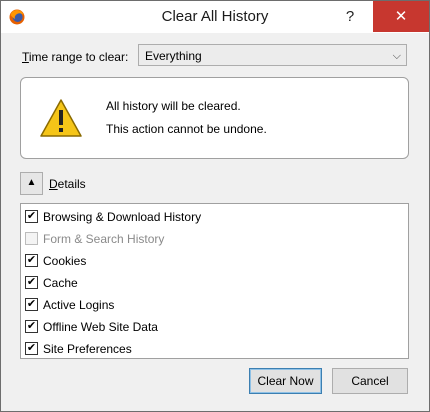  Describe the element at coordinates (31, 238) in the screenshot. I see `checkbox` at that location.